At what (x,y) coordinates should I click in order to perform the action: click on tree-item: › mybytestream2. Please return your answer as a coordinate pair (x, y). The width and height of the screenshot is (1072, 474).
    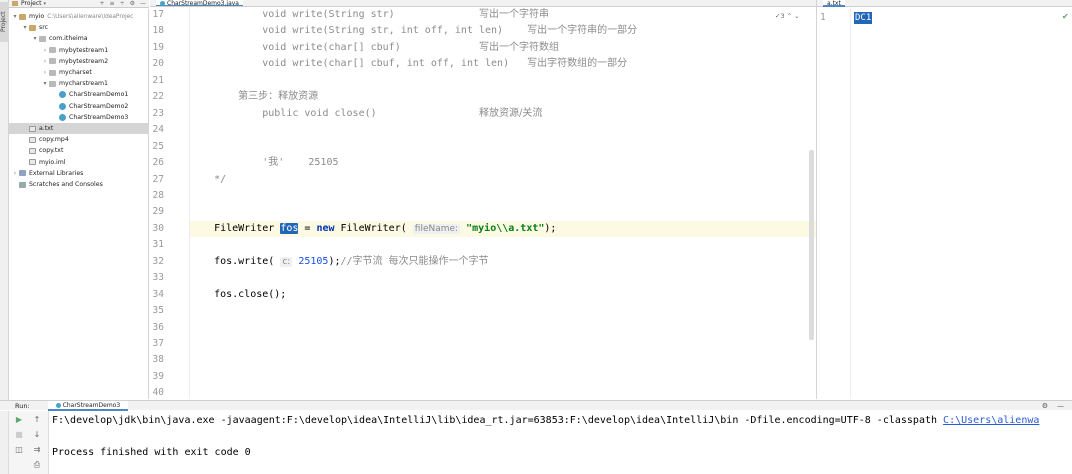
    Looking at the image, I should click on (78, 61).